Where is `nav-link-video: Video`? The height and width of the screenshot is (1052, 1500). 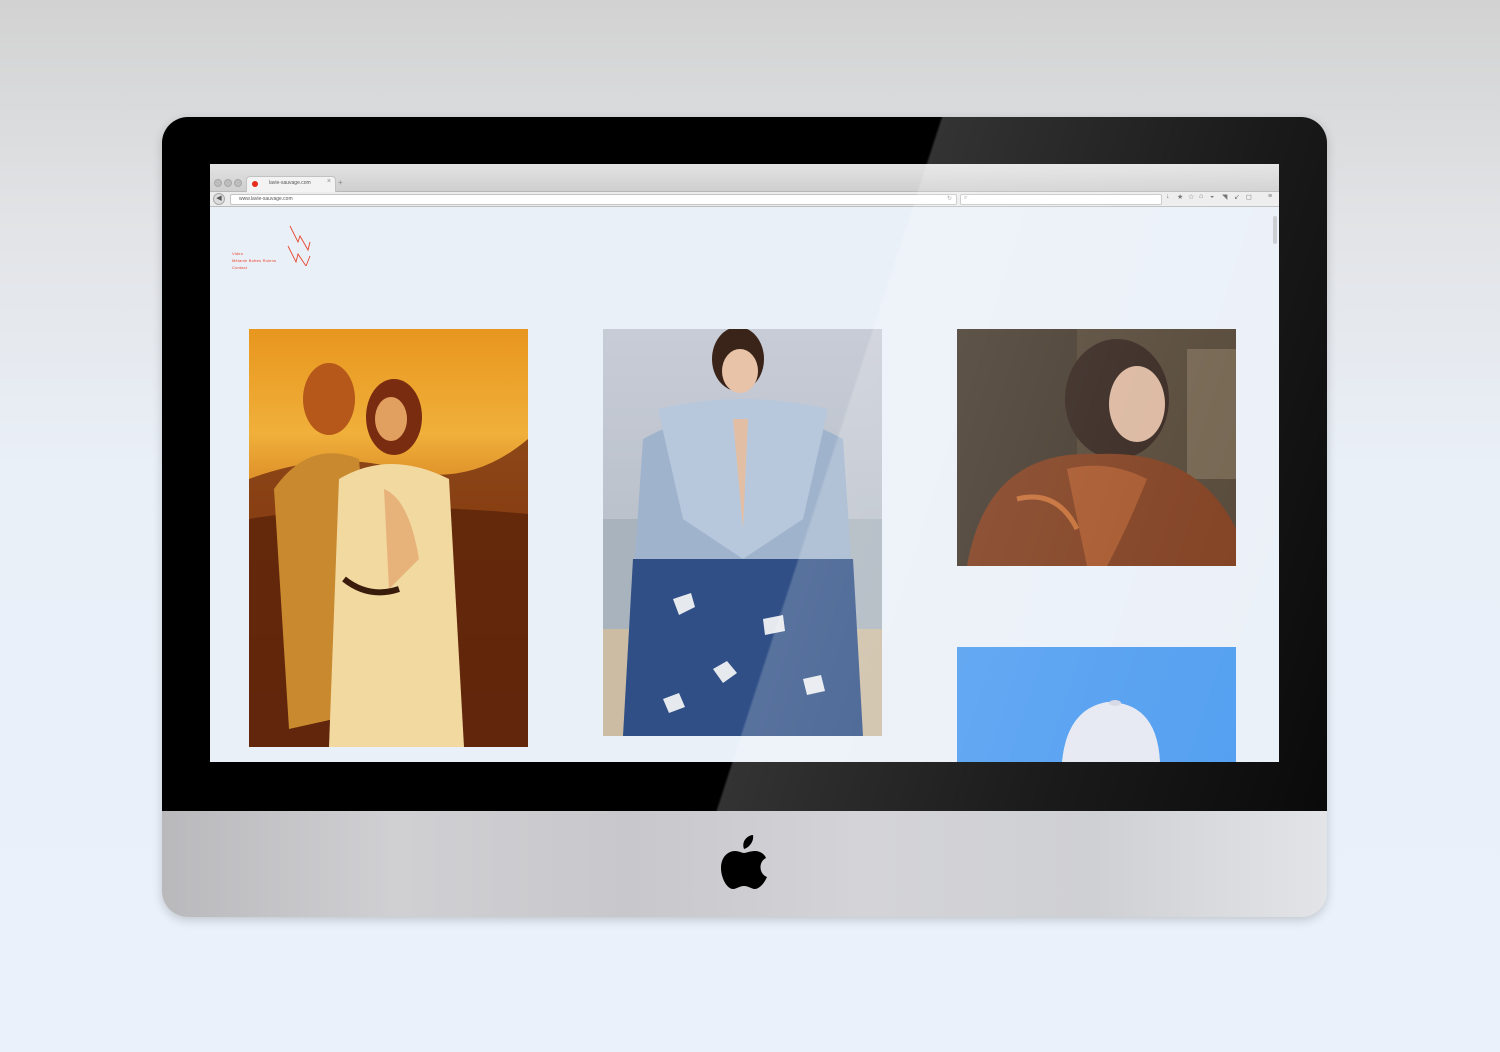
nav-link-video: Video is located at coordinates (254, 253).